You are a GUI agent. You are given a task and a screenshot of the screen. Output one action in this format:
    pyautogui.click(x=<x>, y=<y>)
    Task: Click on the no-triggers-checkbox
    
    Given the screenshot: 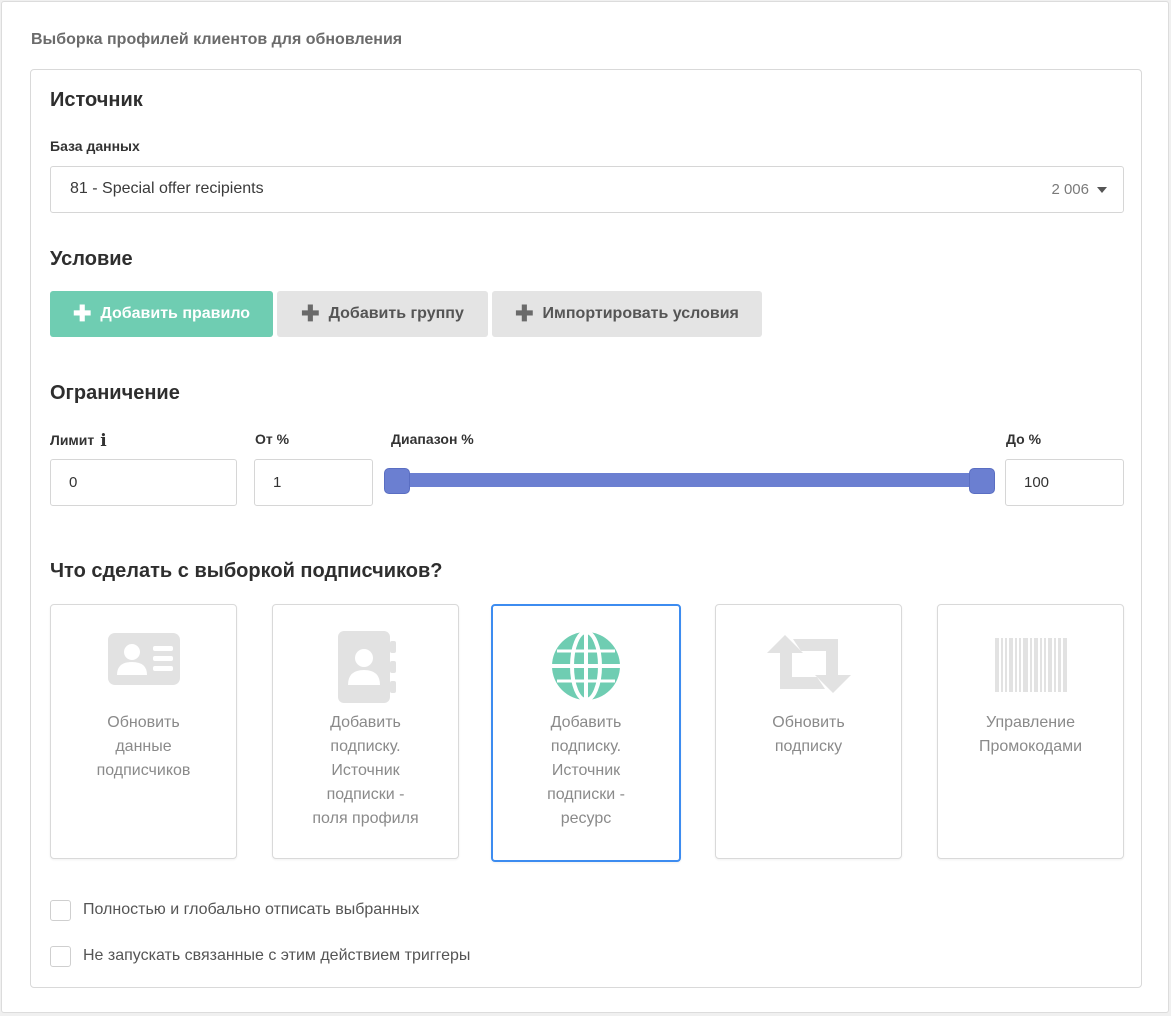 What is the action you would take?
    pyautogui.click(x=60, y=956)
    